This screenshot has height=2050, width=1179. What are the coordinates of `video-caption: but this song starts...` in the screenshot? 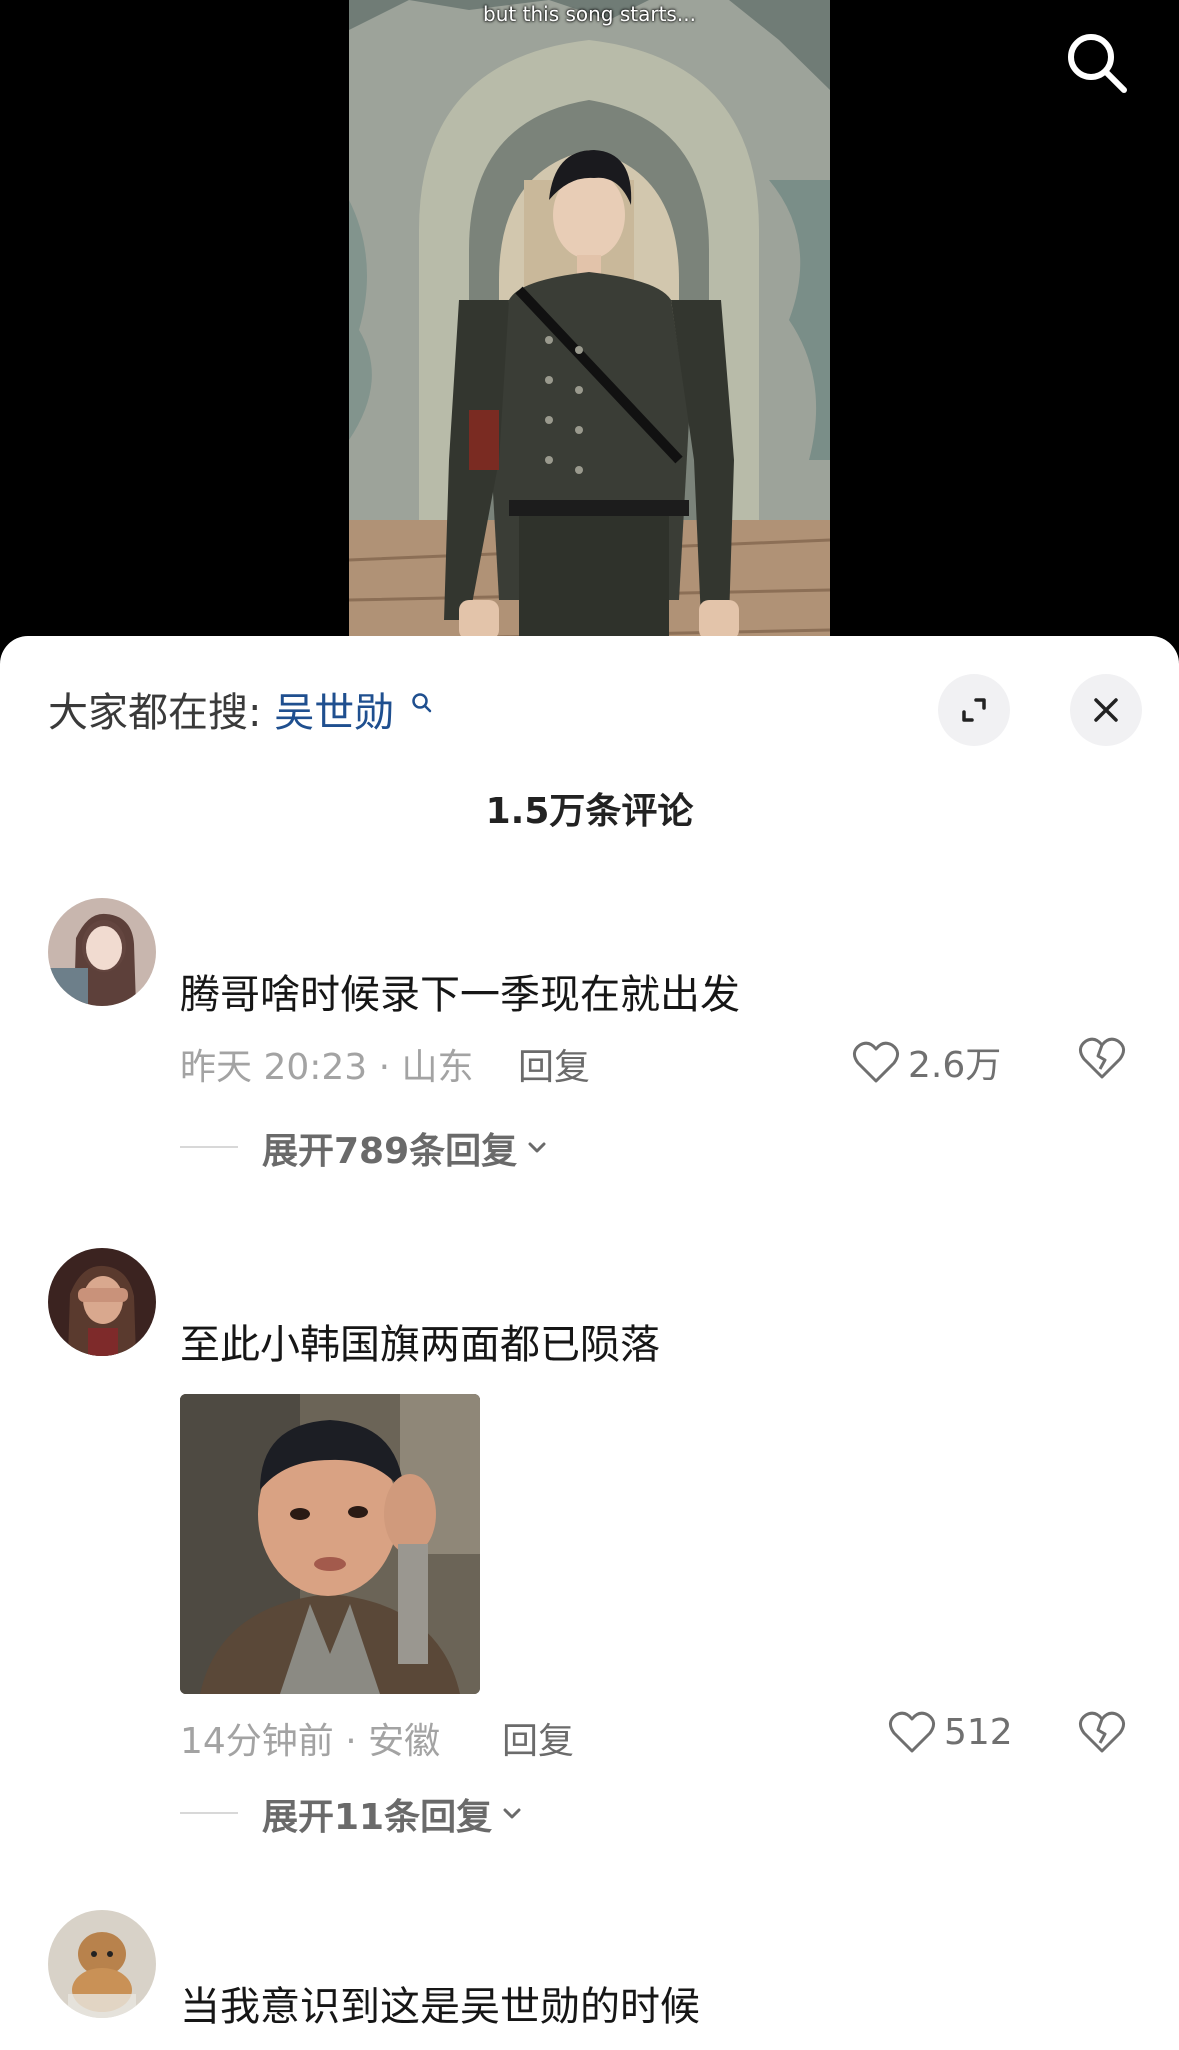 It's located at (589, 14).